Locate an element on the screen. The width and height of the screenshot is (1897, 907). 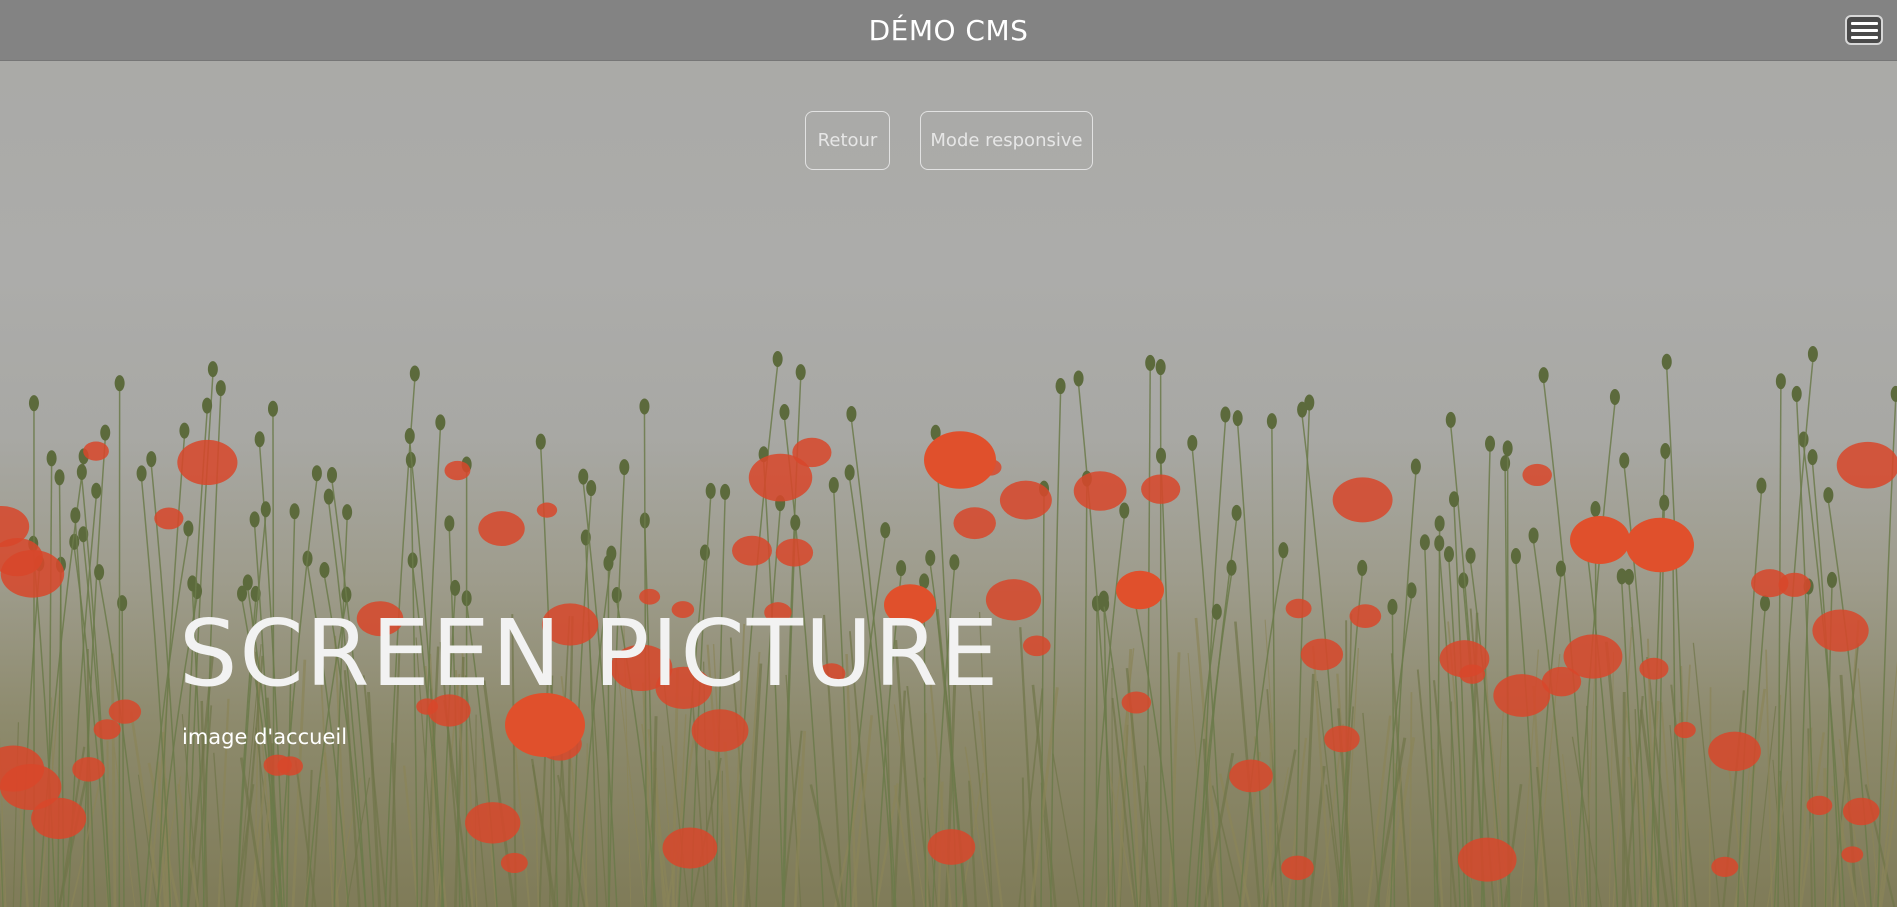
hero-title: SCREEN PICTURE is located at coordinates (590, 653).